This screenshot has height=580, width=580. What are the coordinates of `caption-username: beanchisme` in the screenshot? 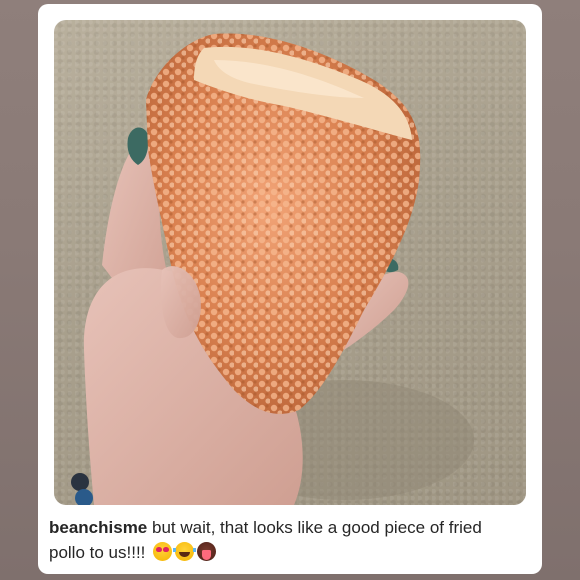 It's located at (98, 527).